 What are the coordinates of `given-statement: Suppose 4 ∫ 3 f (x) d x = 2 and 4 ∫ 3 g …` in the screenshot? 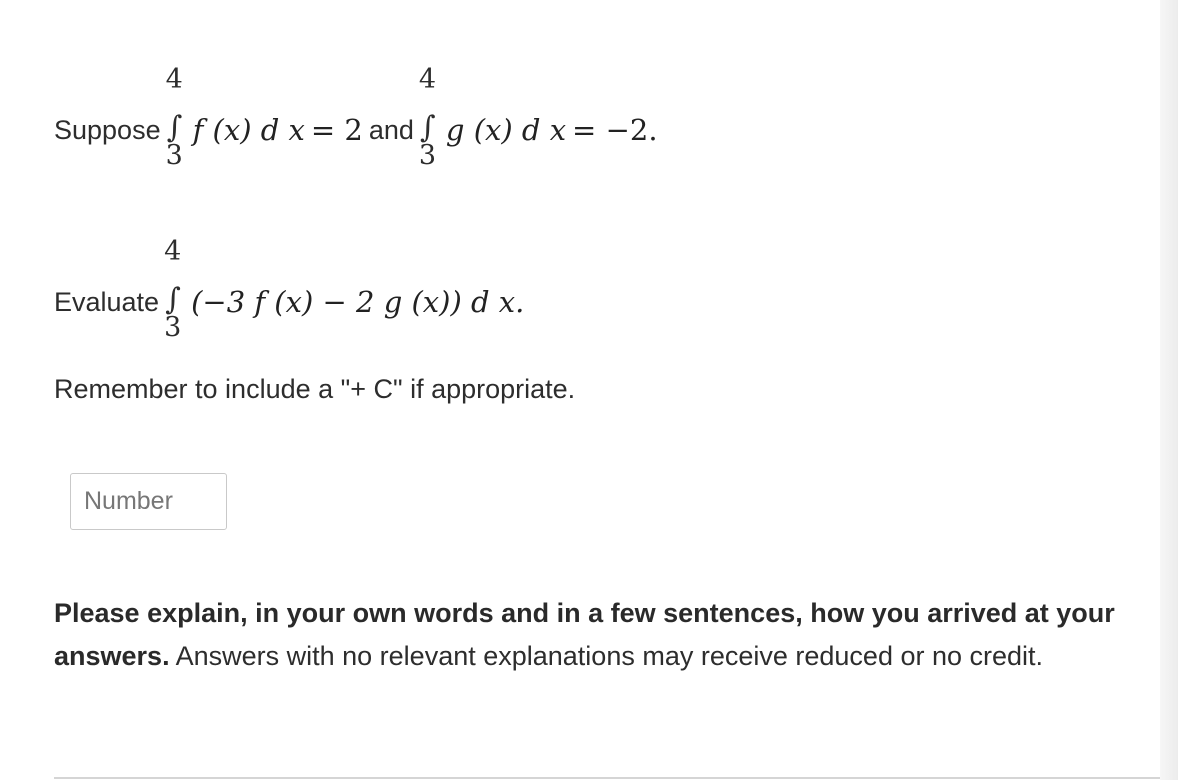 It's located at (356, 117).